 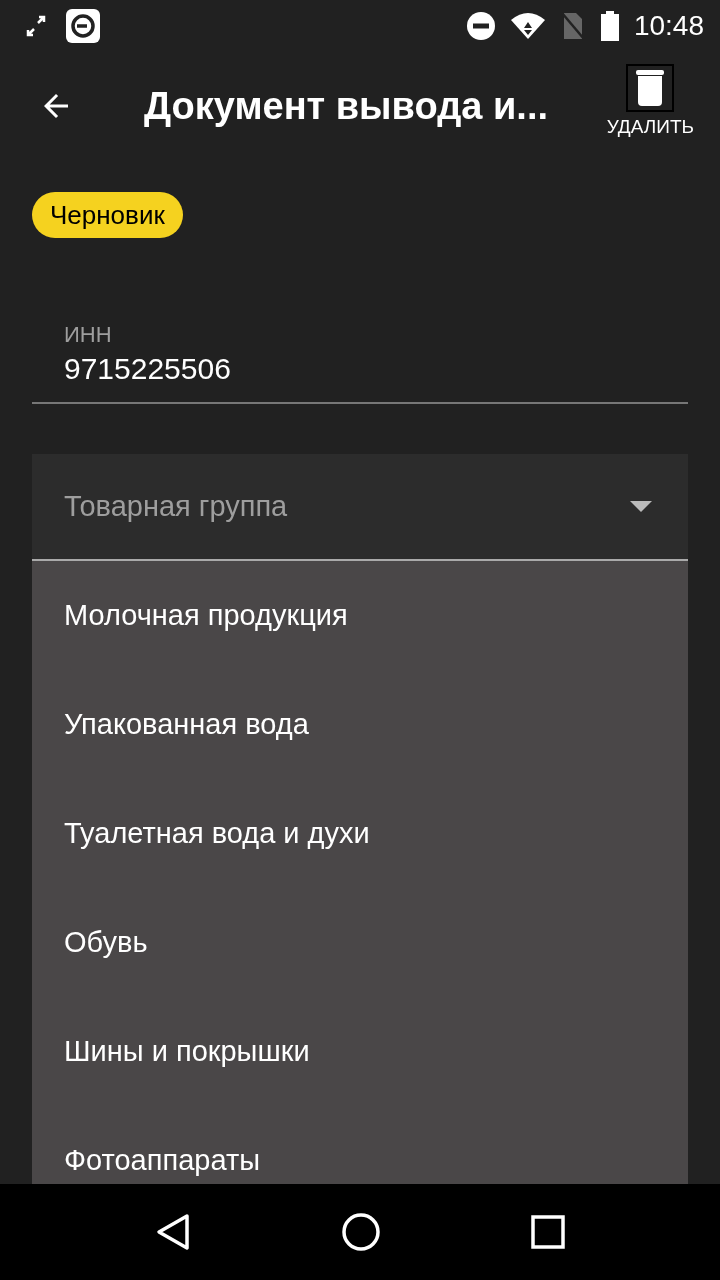 What do you see at coordinates (548, 1232) in the screenshot?
I see `recents-nav-icon` at bounding box center [548, 1232].